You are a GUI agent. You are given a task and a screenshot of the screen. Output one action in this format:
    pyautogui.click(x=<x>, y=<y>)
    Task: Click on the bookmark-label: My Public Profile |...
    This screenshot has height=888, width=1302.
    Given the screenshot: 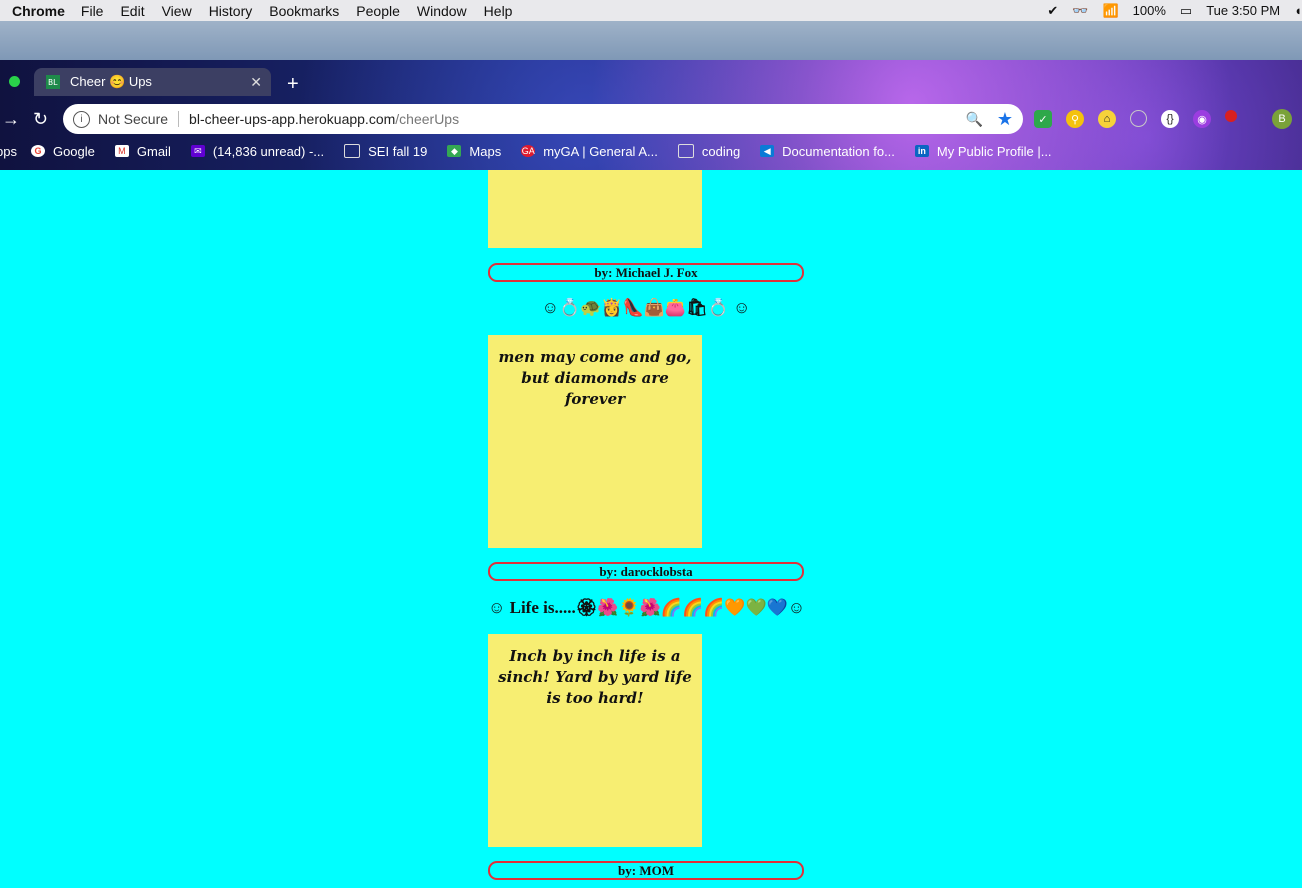 What is the action you would take?
    pyautogui.click(x=994, y=151)
    